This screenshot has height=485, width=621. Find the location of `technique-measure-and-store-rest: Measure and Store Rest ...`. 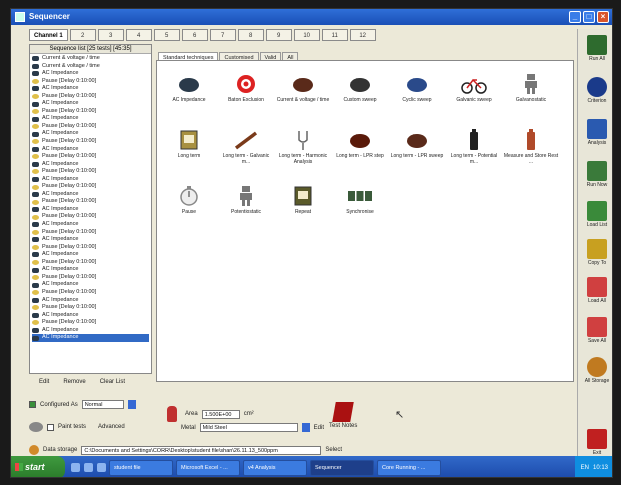

technique-measure-and-store-rest: Measure and Store Rest ... is located at coordinates (531, 150).